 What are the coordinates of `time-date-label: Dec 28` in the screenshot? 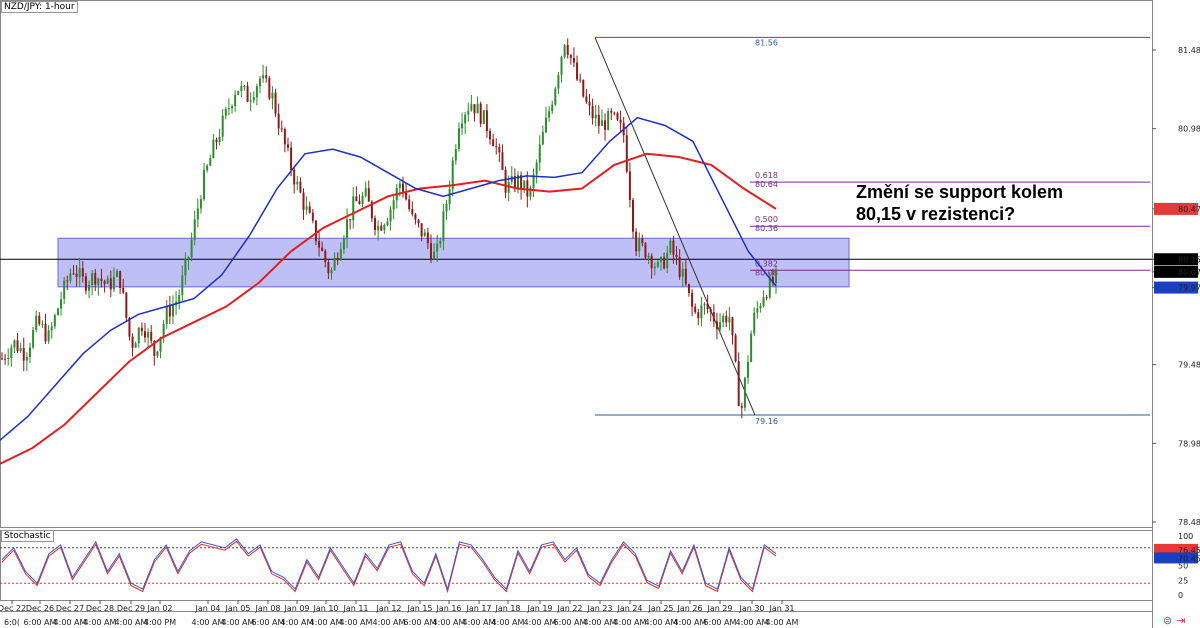 It's located at (100, 608).